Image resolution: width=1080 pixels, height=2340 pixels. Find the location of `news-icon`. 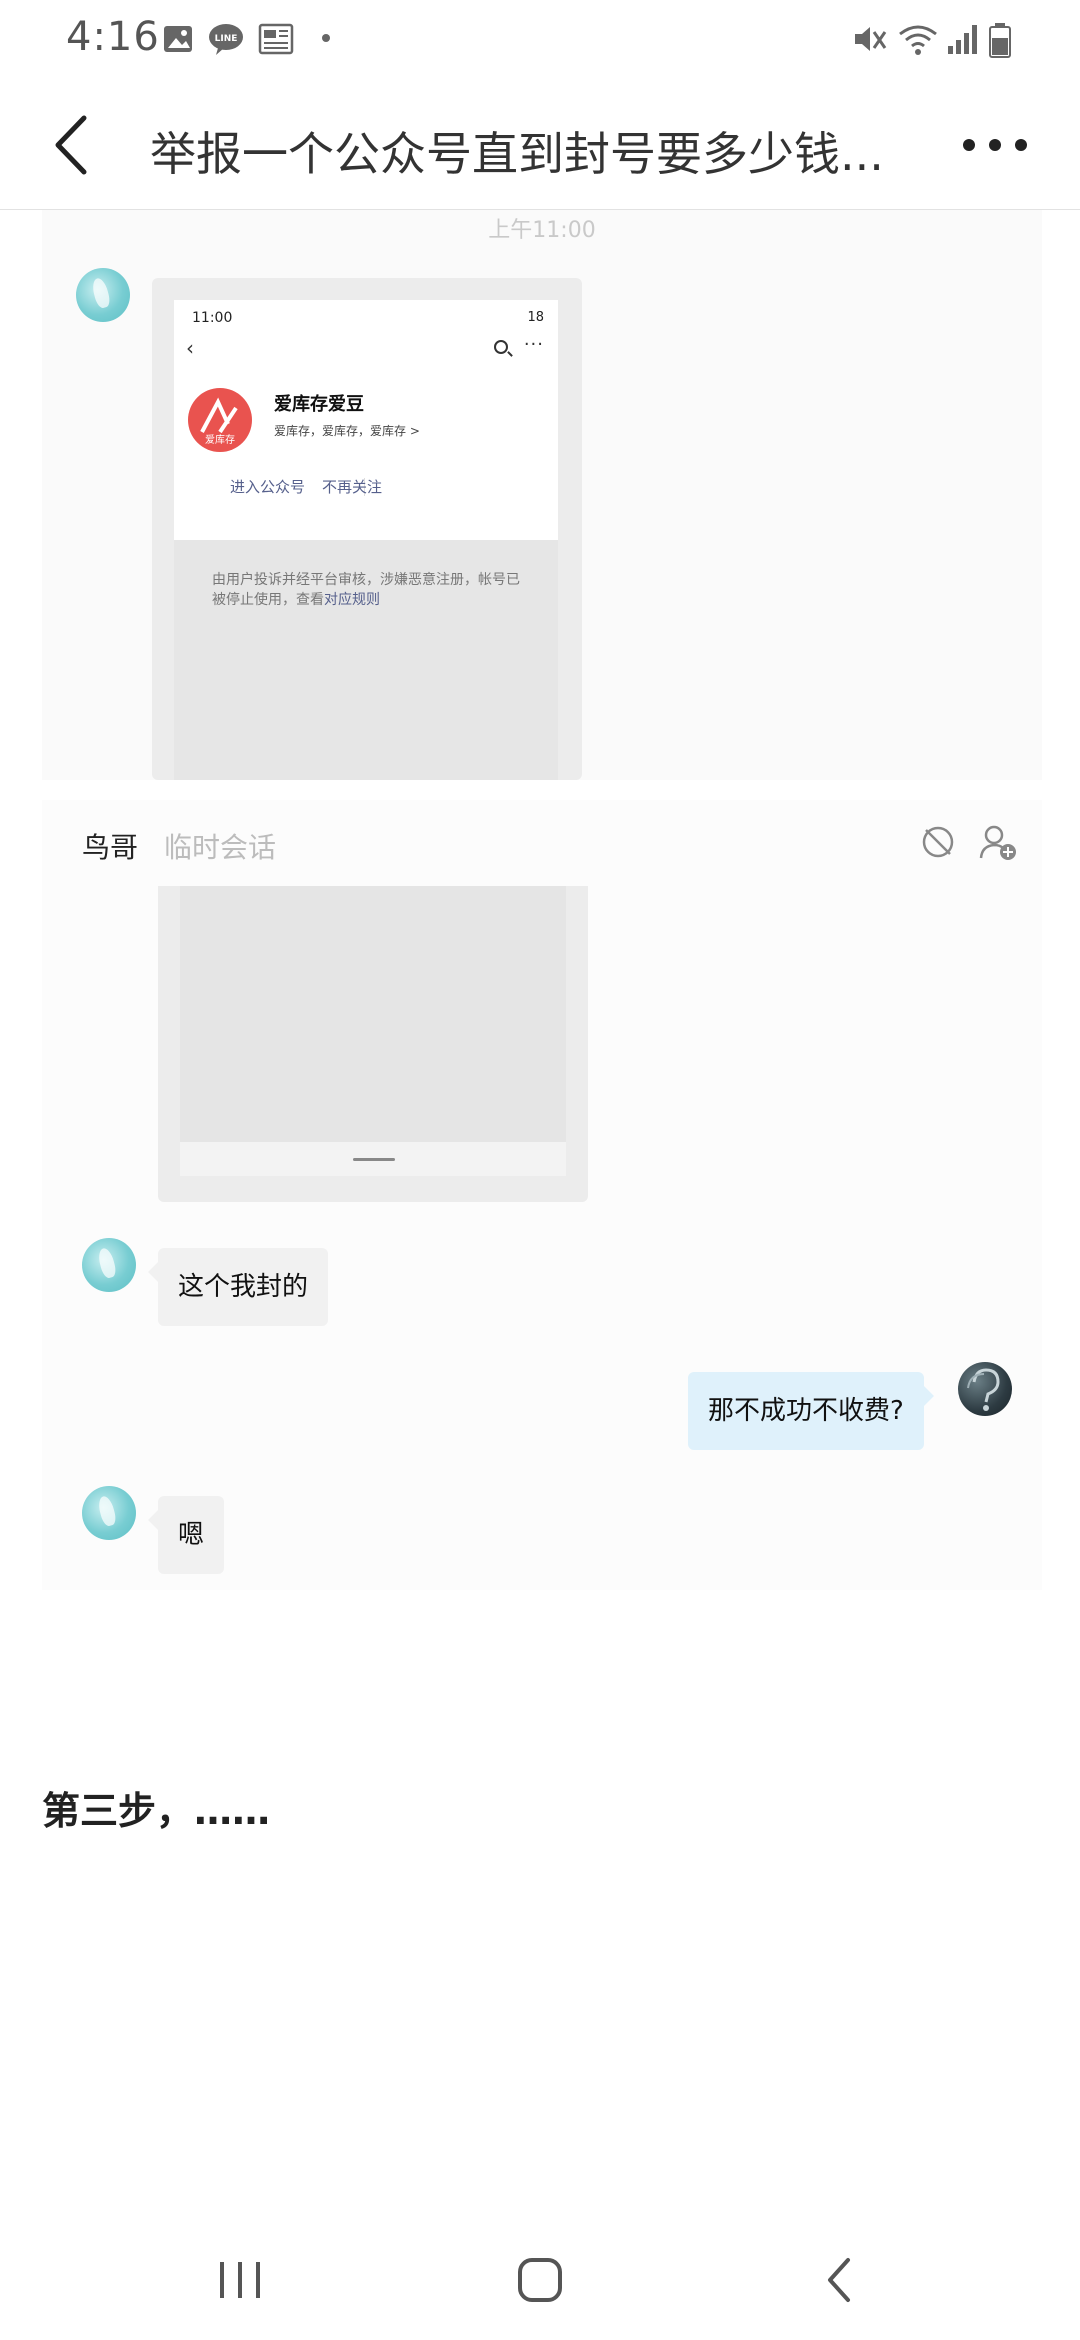

news-icon is located at coordinates (276, 39).